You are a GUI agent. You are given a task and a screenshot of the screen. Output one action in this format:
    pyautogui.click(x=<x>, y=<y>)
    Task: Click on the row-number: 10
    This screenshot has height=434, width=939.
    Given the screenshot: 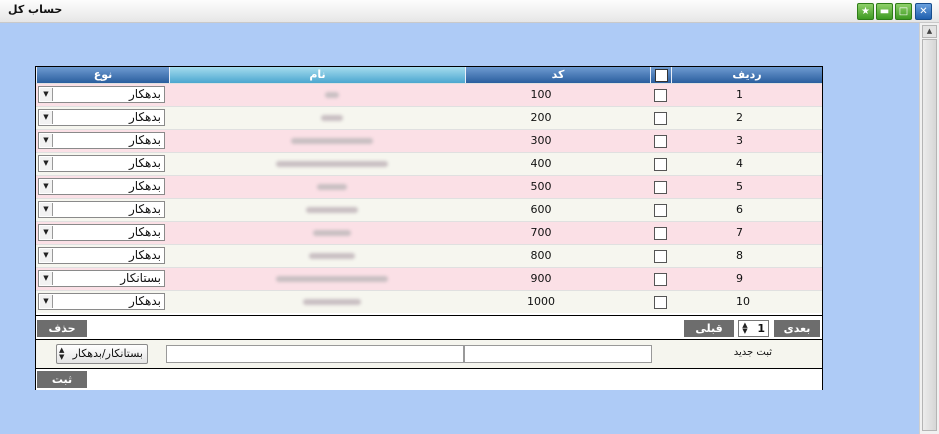 What is the action you would take?
    pyautogui.click(x=743, y=301)
    